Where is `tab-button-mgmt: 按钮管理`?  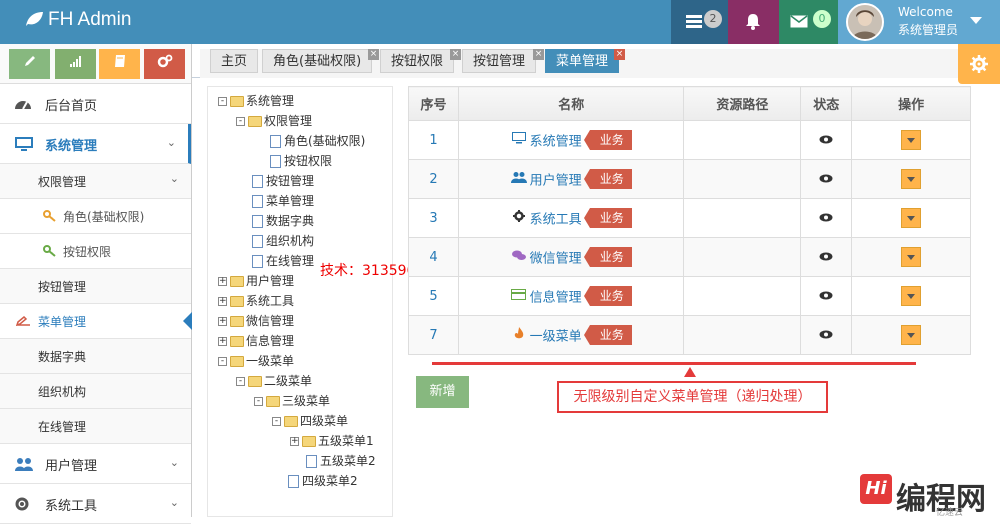 tab-button-mgmt: 按钮管理 is located at coordinates (499, 61).